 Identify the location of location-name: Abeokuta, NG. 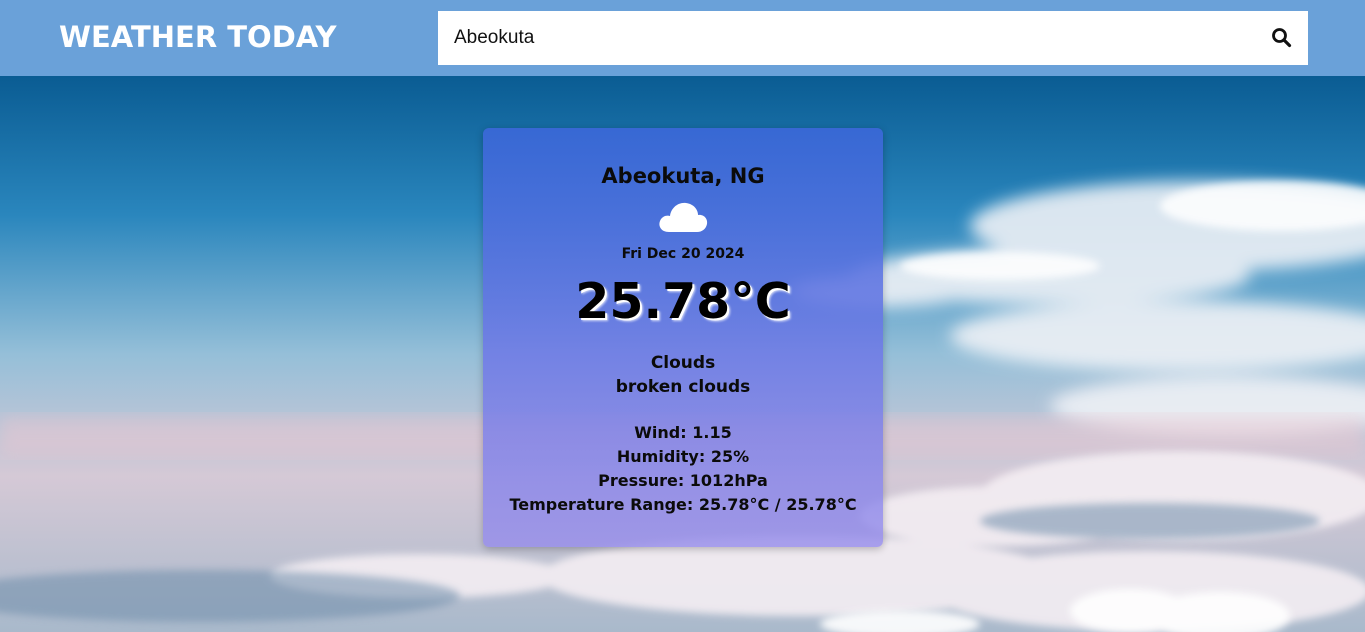
(683, 176).